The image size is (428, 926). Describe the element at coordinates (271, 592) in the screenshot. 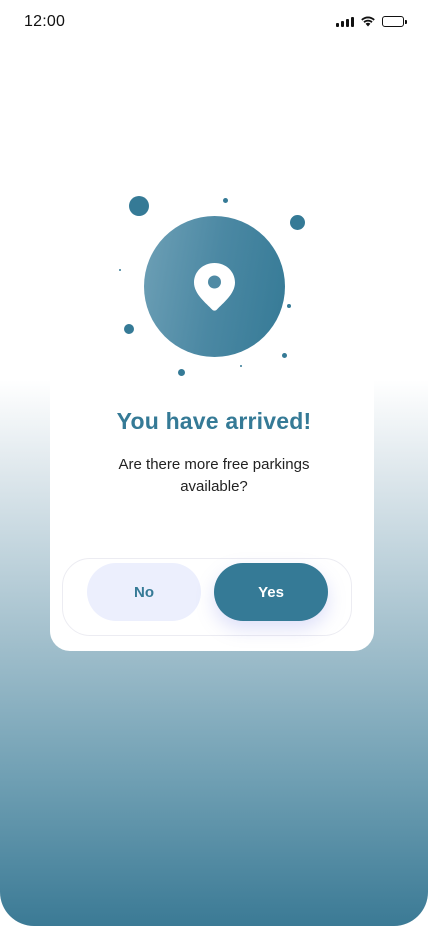

I see `yes-button: Yes` at that location.